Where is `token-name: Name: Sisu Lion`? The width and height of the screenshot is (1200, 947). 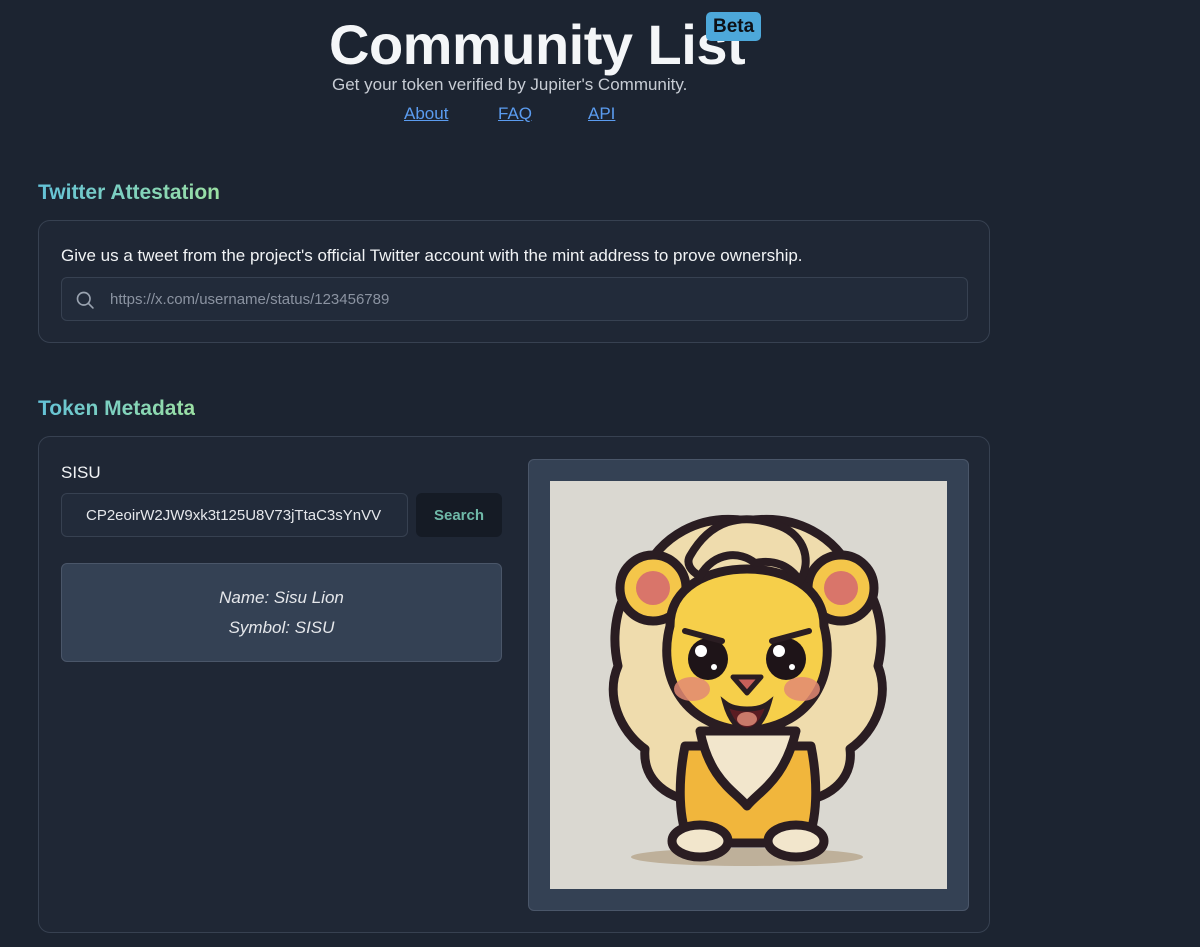 token-name: Name: Sisu Lion is located at coordinates (281, 597).